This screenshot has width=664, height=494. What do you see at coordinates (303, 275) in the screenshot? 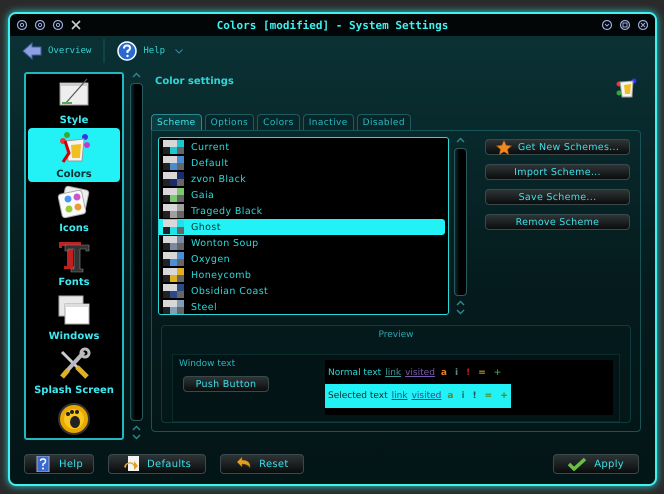
I see `scheme-item: Honeycomb` at bounding box center [303, 275].